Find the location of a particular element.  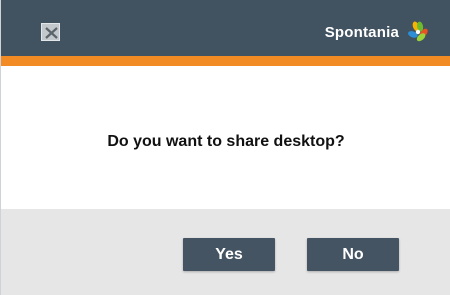

dialog-message: Do you want to share desktop? is located at coordinates (226, 141).